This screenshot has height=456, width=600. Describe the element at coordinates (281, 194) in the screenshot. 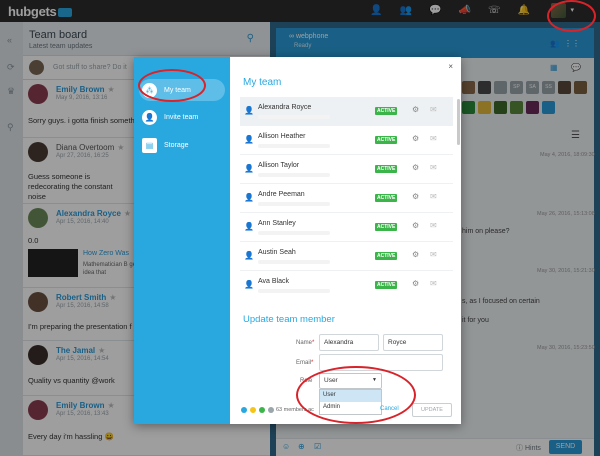

I see `member-name: Andre Peeman` at that location.